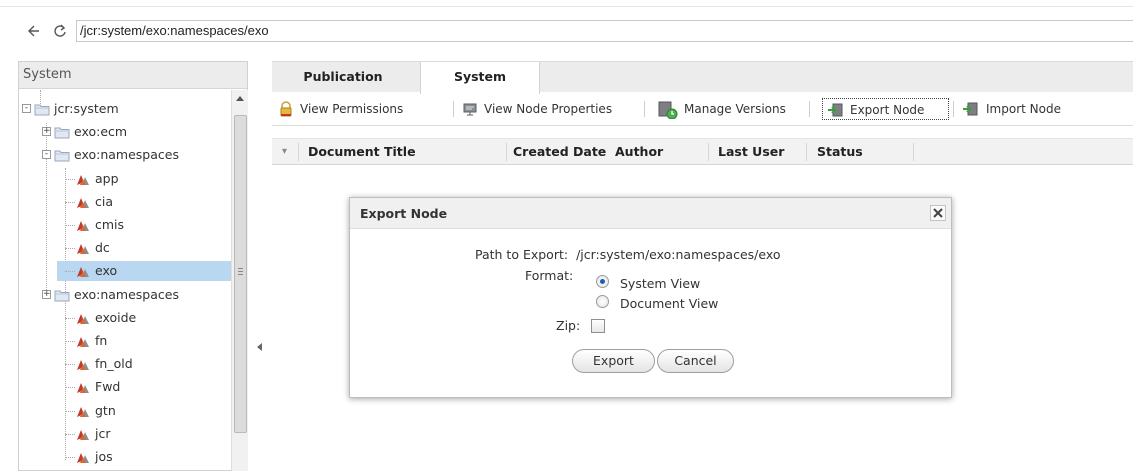 This screenshot has height=471, width=1133. I want to click on column-last-user: Last User, so click(751, 152).